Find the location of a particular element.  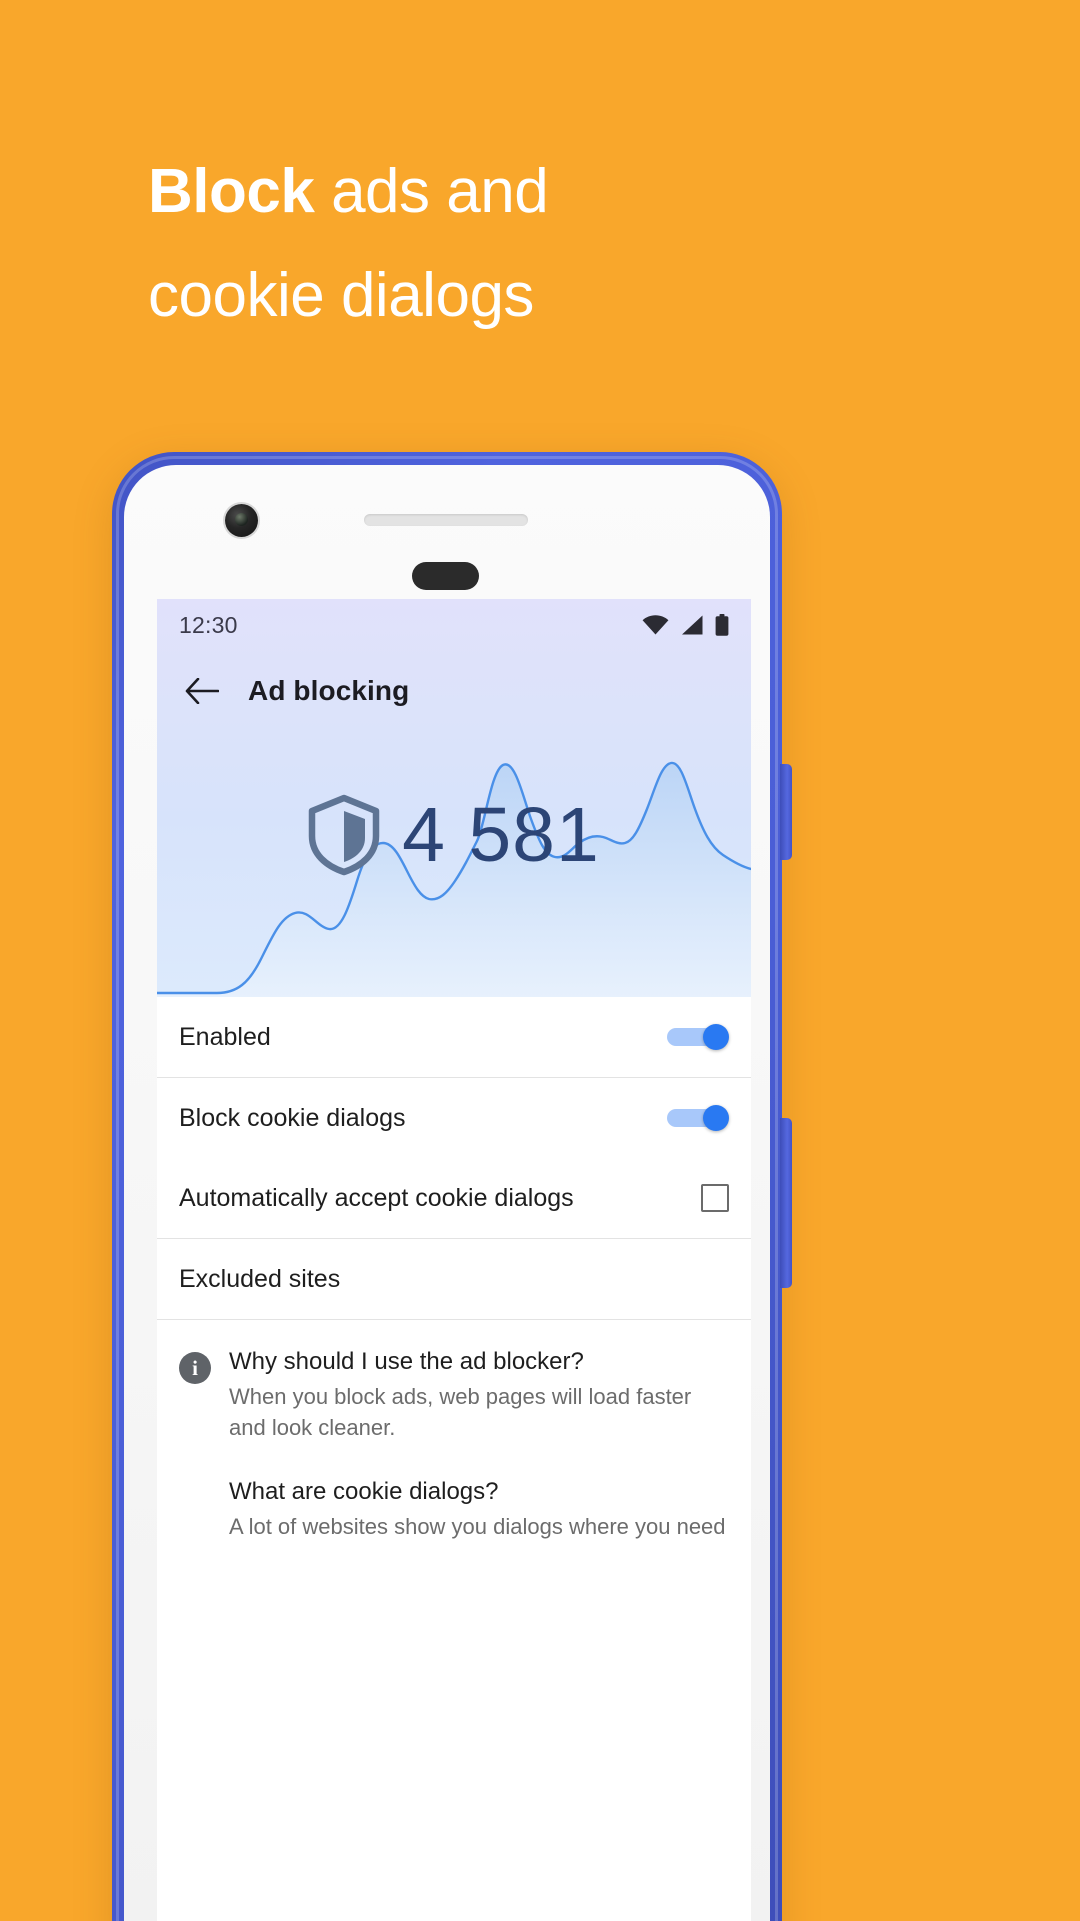

promo-headline: Block ads and cookie dialogs is located at coordinates (558, 244).